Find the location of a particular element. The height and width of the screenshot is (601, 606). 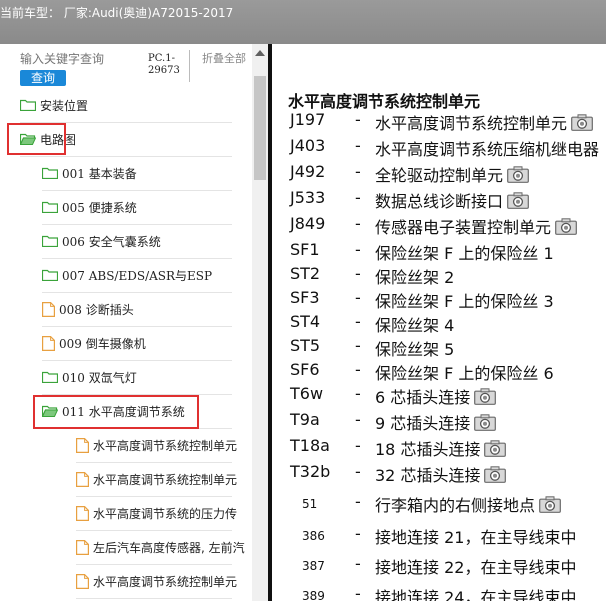

component-description-cell: 接地连接 21，在主导线束中 is located at coordinates (475, 536).